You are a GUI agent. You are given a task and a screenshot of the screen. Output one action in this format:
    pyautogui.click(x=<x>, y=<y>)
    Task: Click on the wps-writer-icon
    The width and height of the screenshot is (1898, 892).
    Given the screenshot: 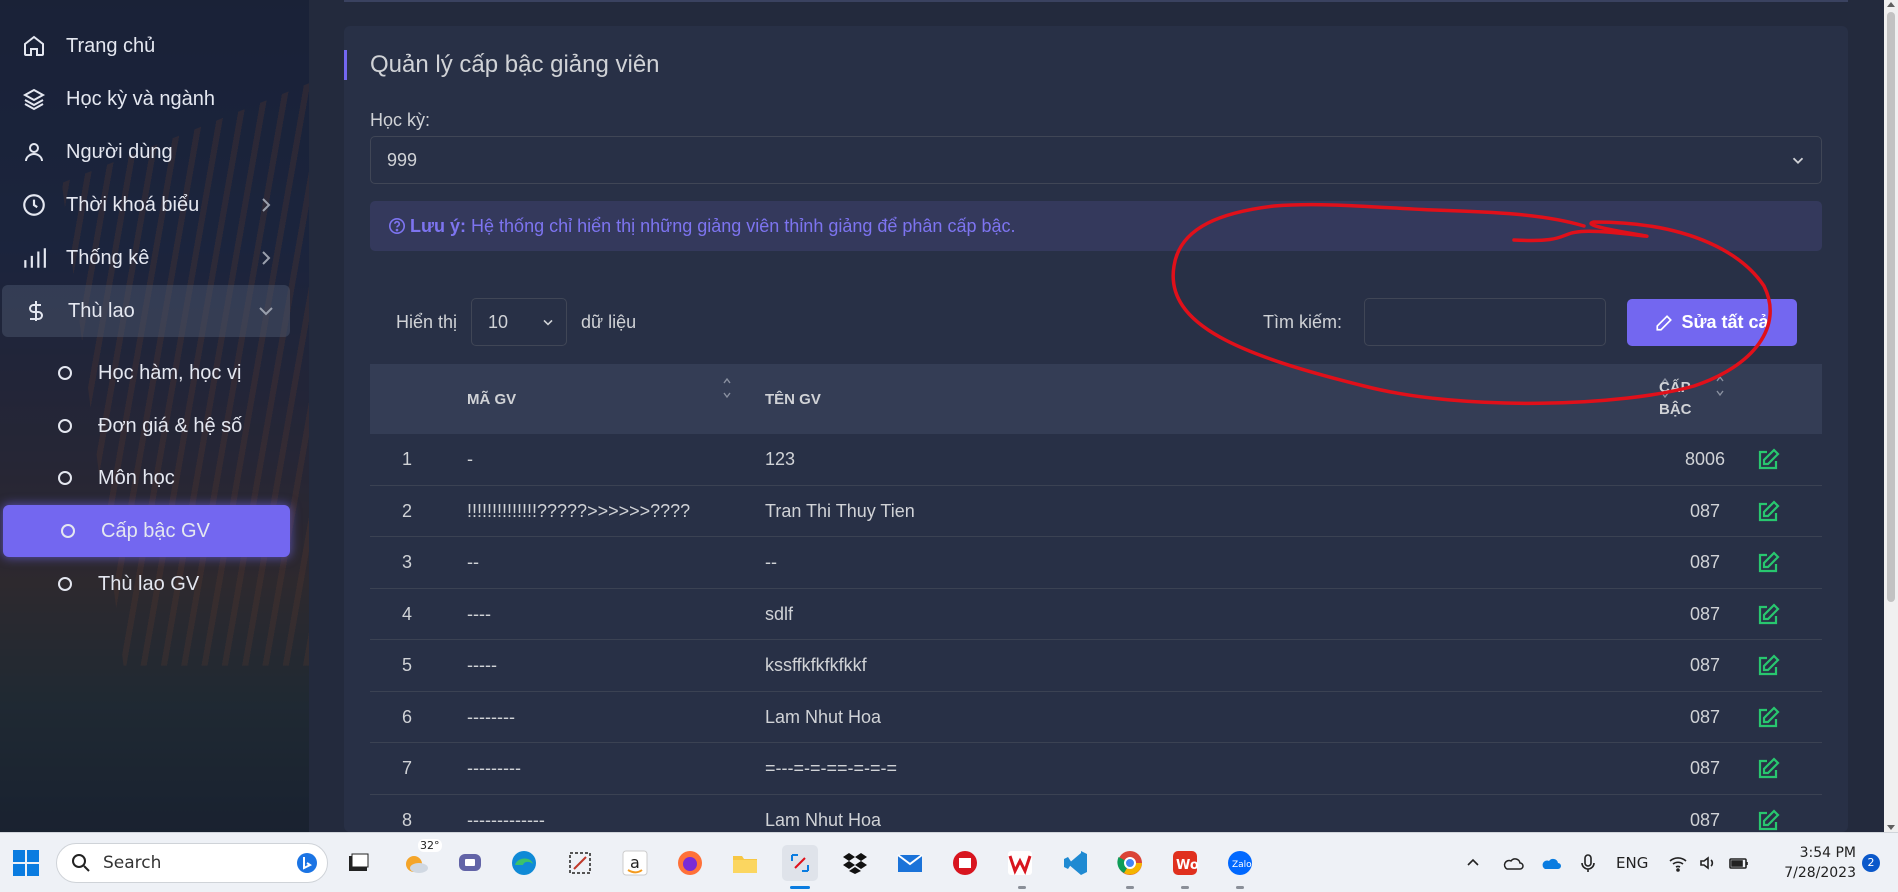 What is the action you would take?
    pyautogui.click(x=1020, y=863)
    